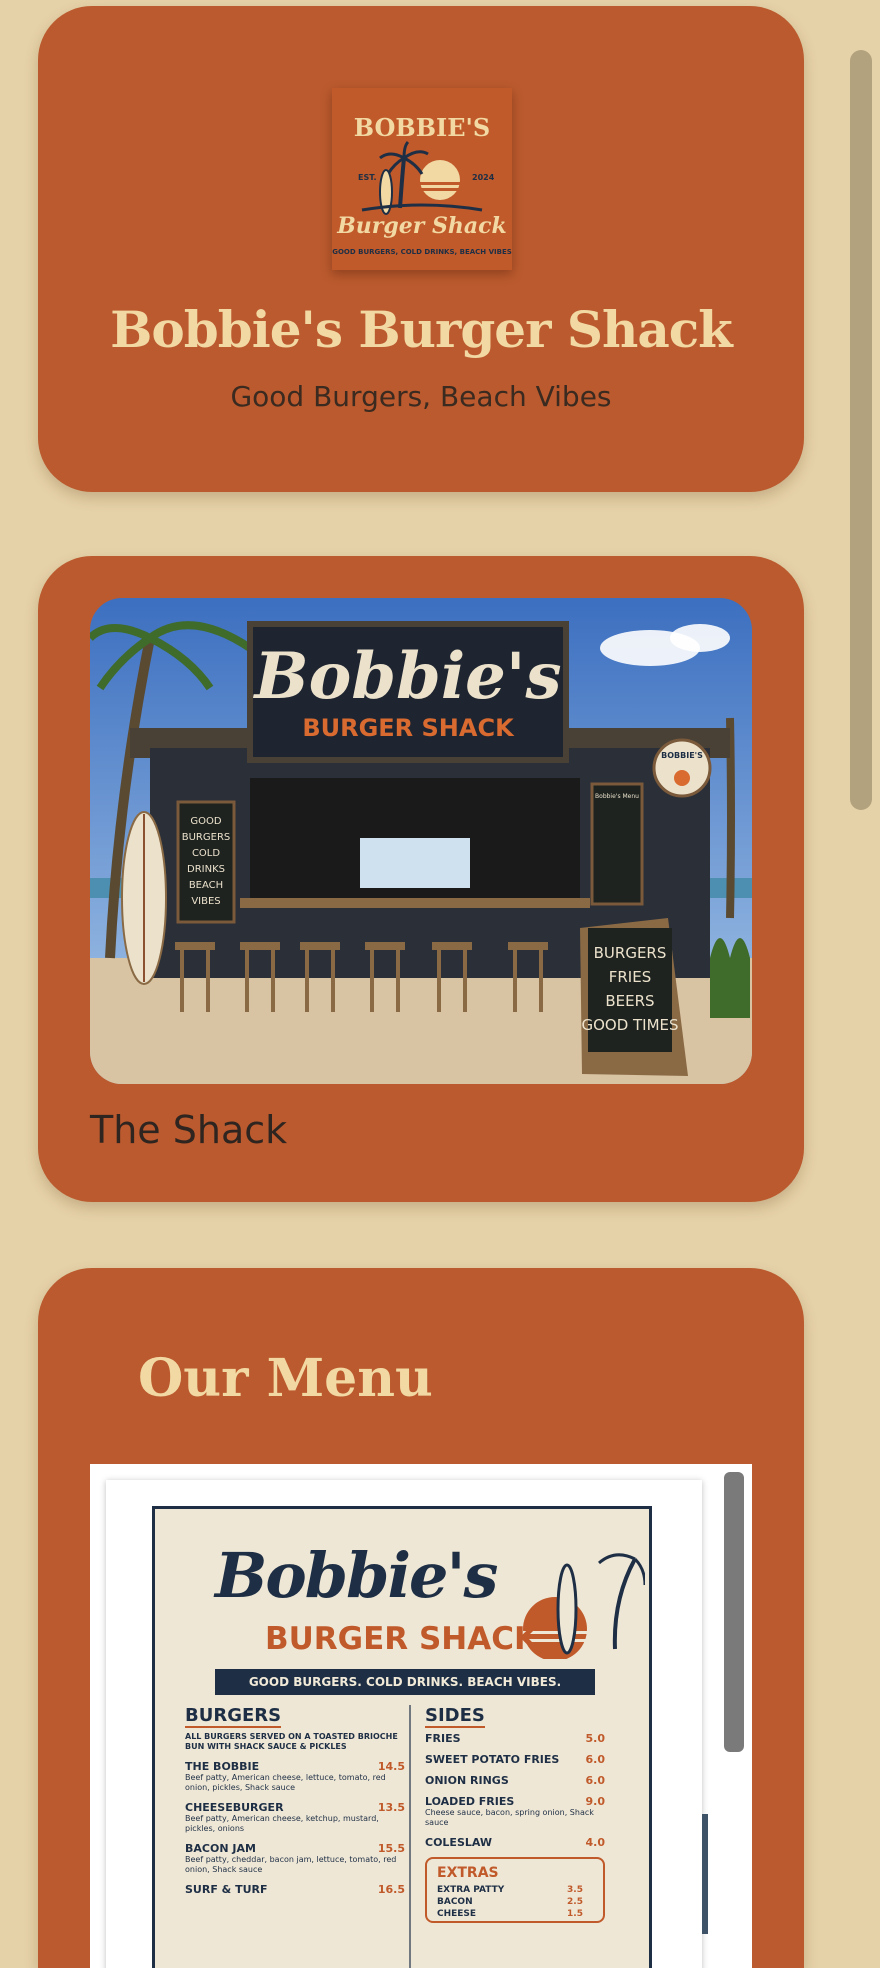 The image size is (880, 1968). I want to click on menu-item-name: SWEET POTATO FRIES, so click(492, 1759).